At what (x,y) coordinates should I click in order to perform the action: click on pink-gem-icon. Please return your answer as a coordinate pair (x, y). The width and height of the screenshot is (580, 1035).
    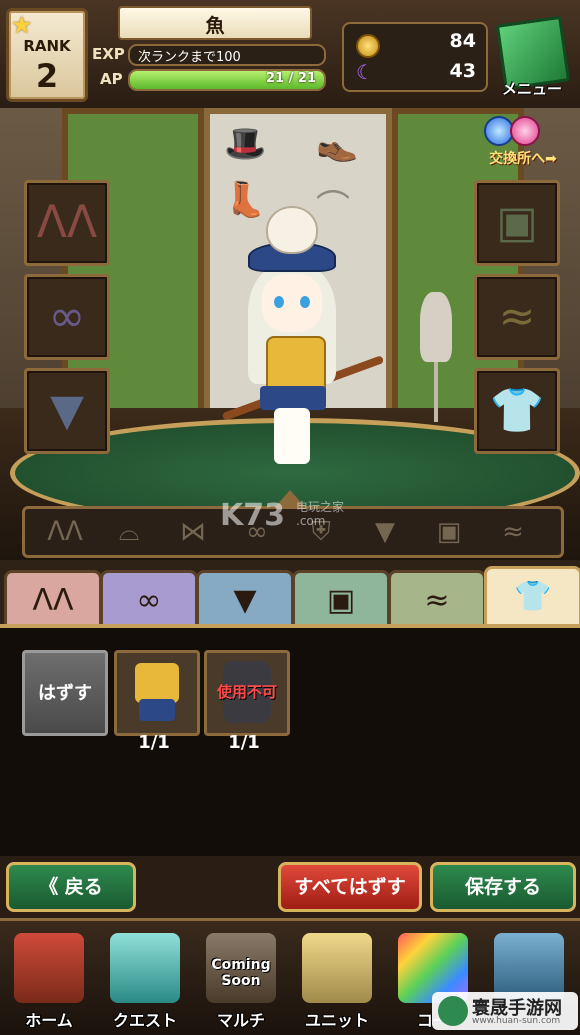
    Looking at the image, I should click on (525, 131).